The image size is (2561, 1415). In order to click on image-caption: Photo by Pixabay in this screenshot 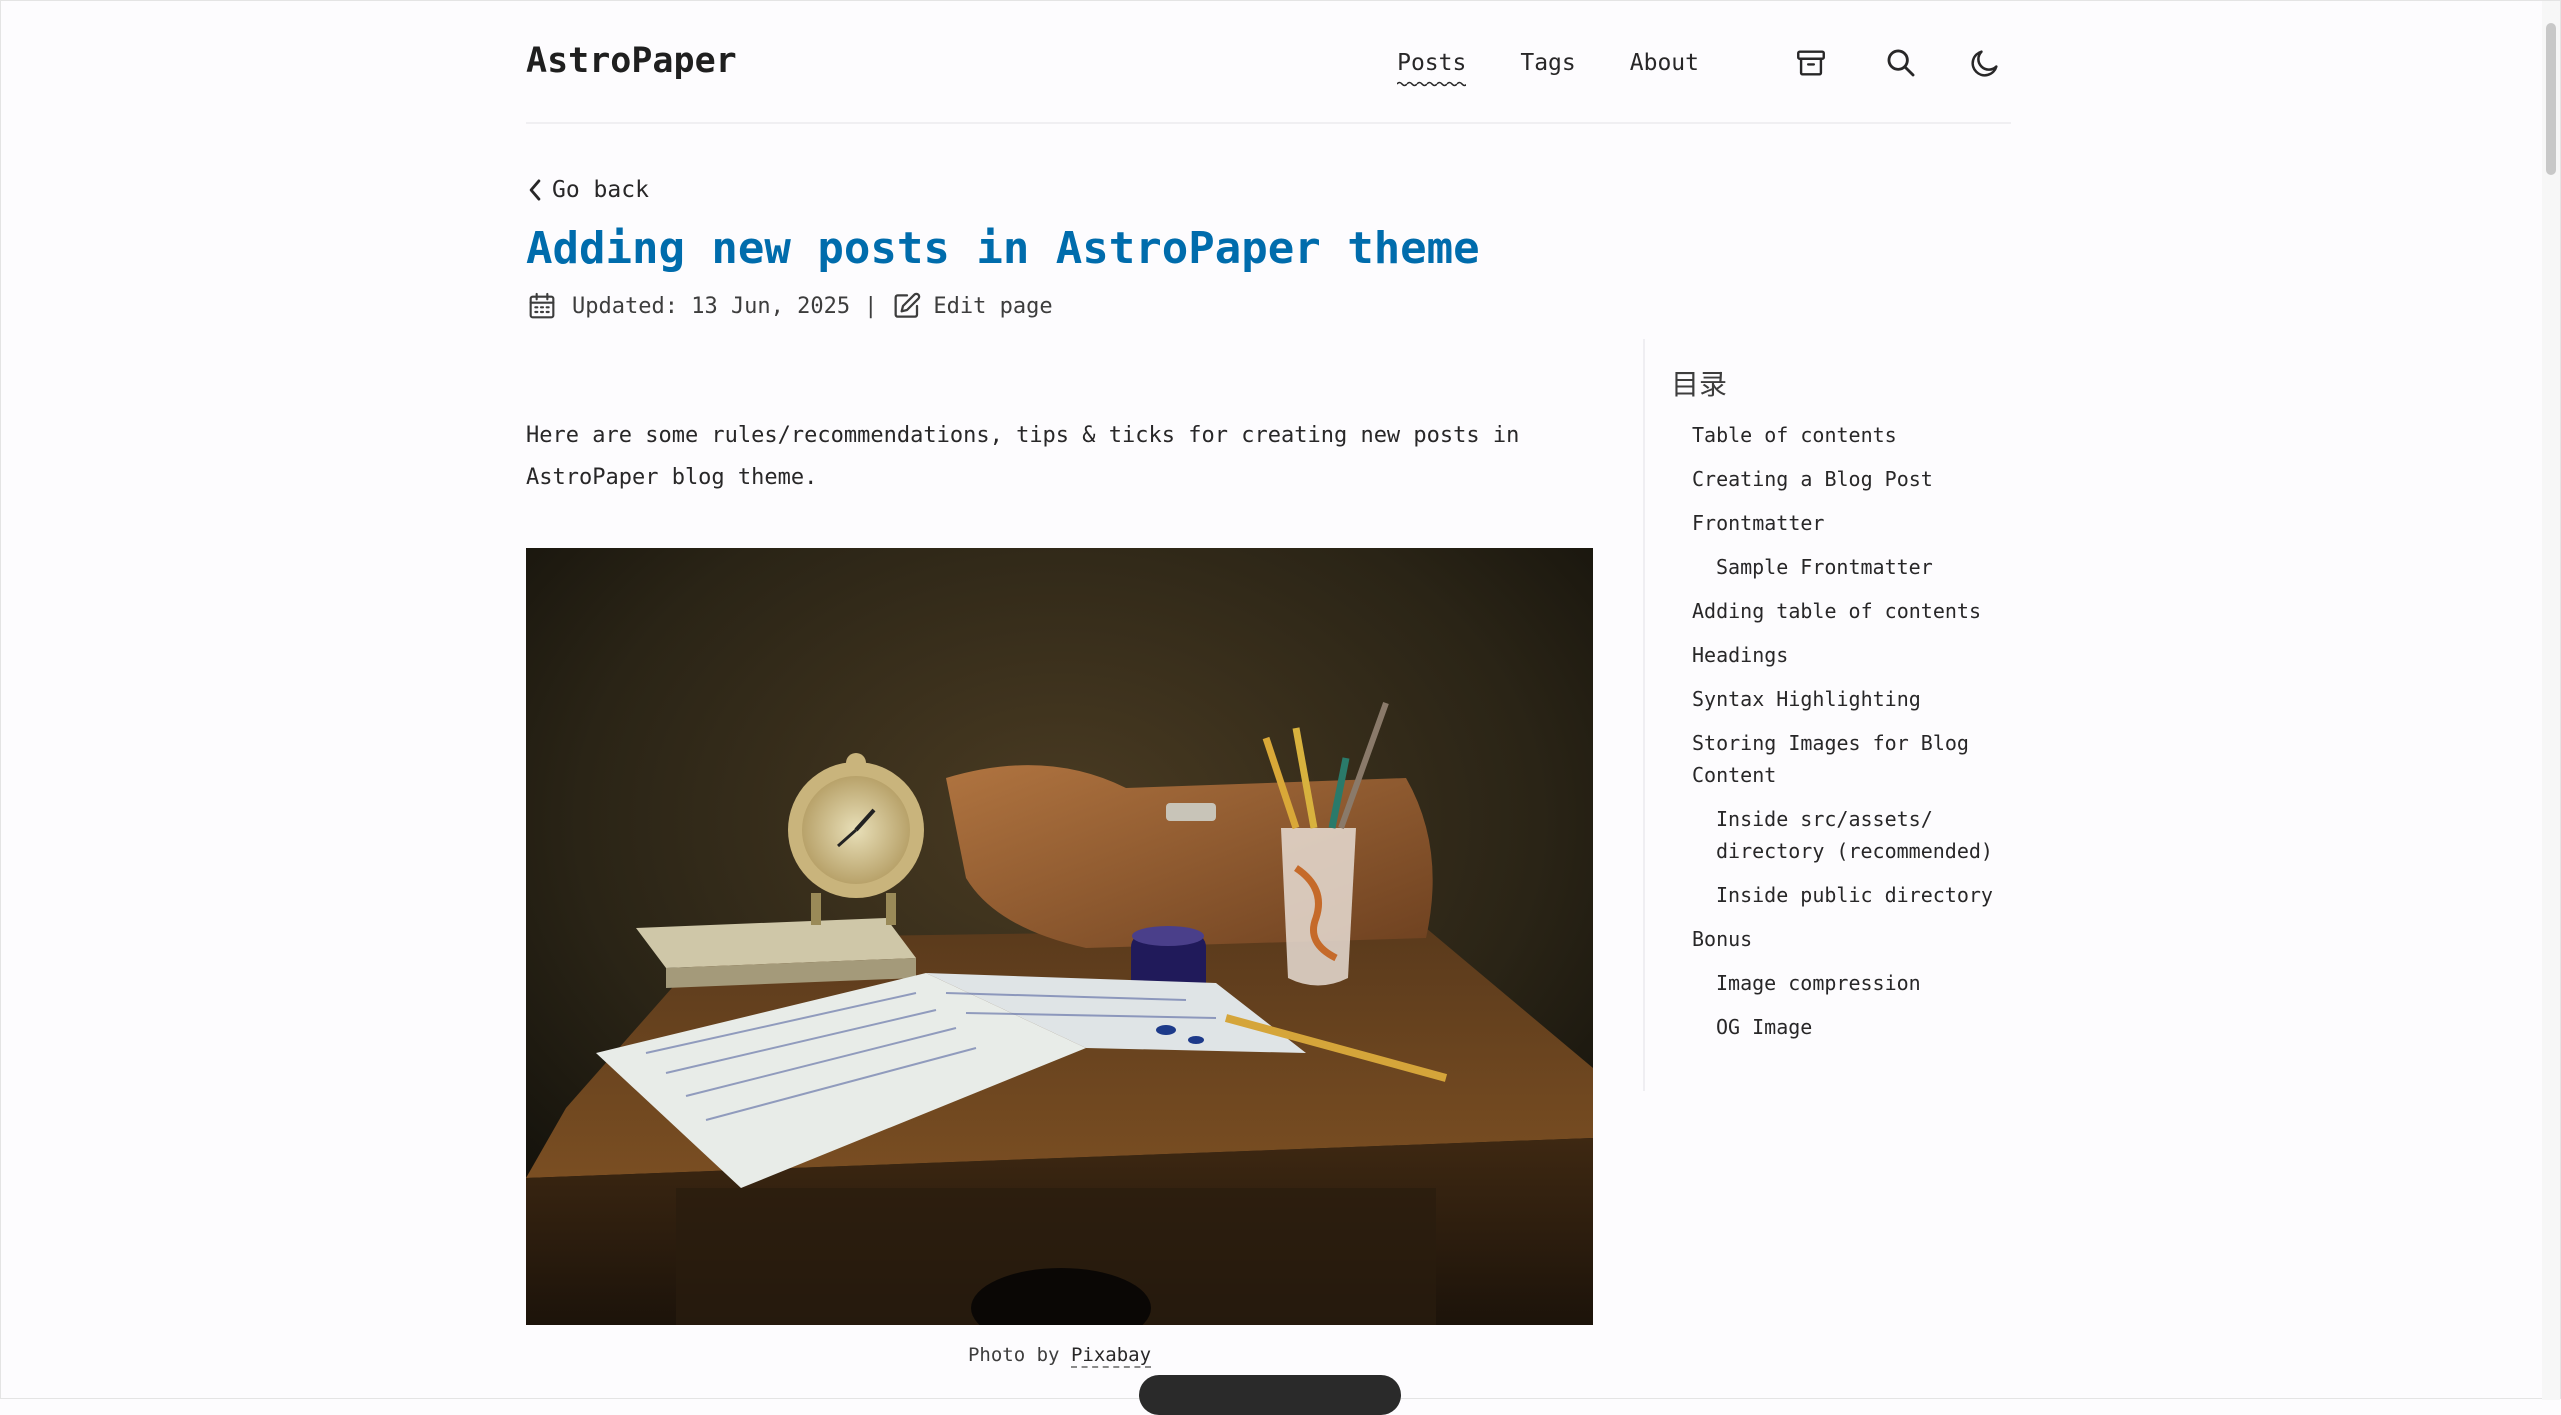, I will do `click(1059, 1356)`.